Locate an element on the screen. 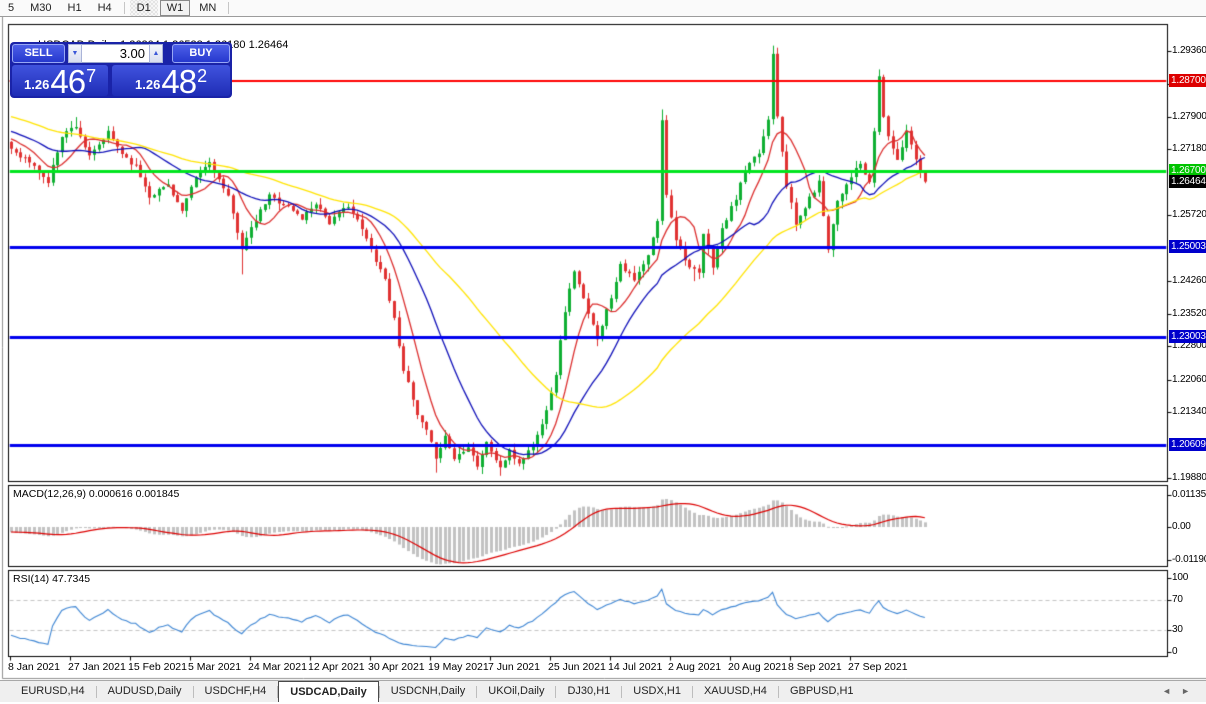 Image resolution: width=1206 pixels, height=704 pixels. timeframe-button-d1: D1 is located at coordinates (144, 8).